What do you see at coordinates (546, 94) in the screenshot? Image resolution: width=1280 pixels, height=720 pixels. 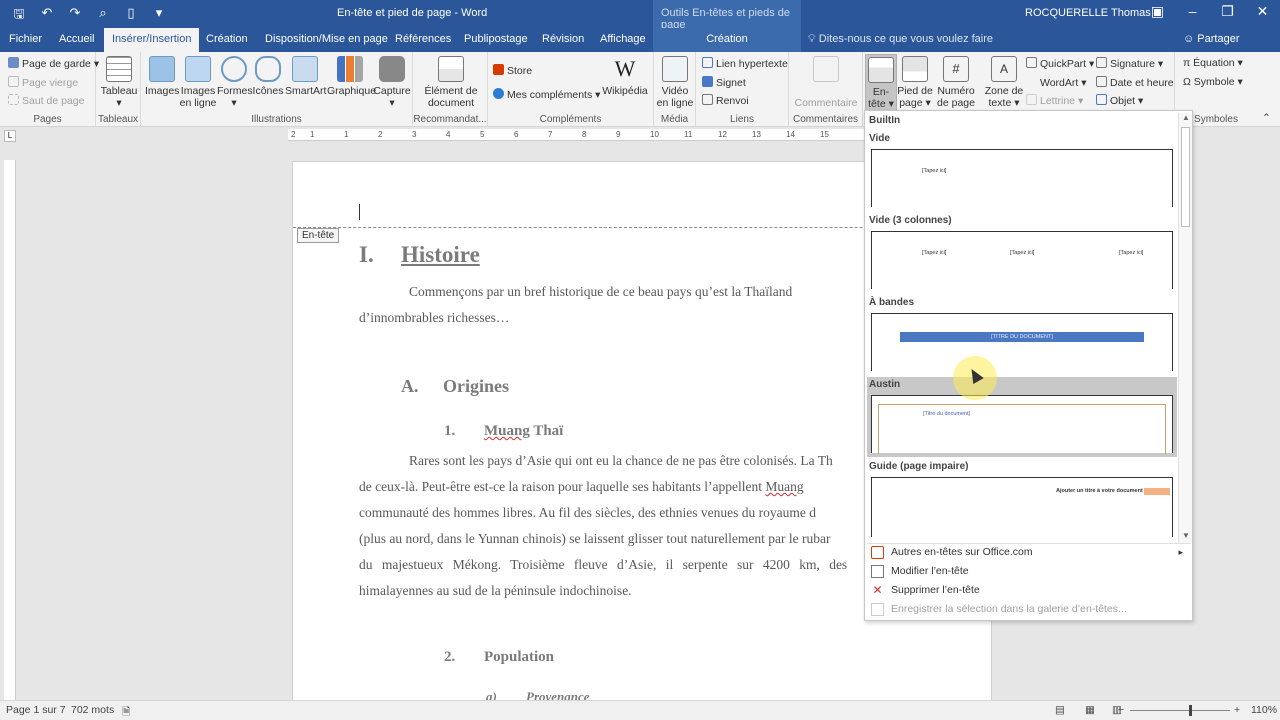 I see `my-addins-button: Mes compléments ▾` at bounding box center [546, 94].